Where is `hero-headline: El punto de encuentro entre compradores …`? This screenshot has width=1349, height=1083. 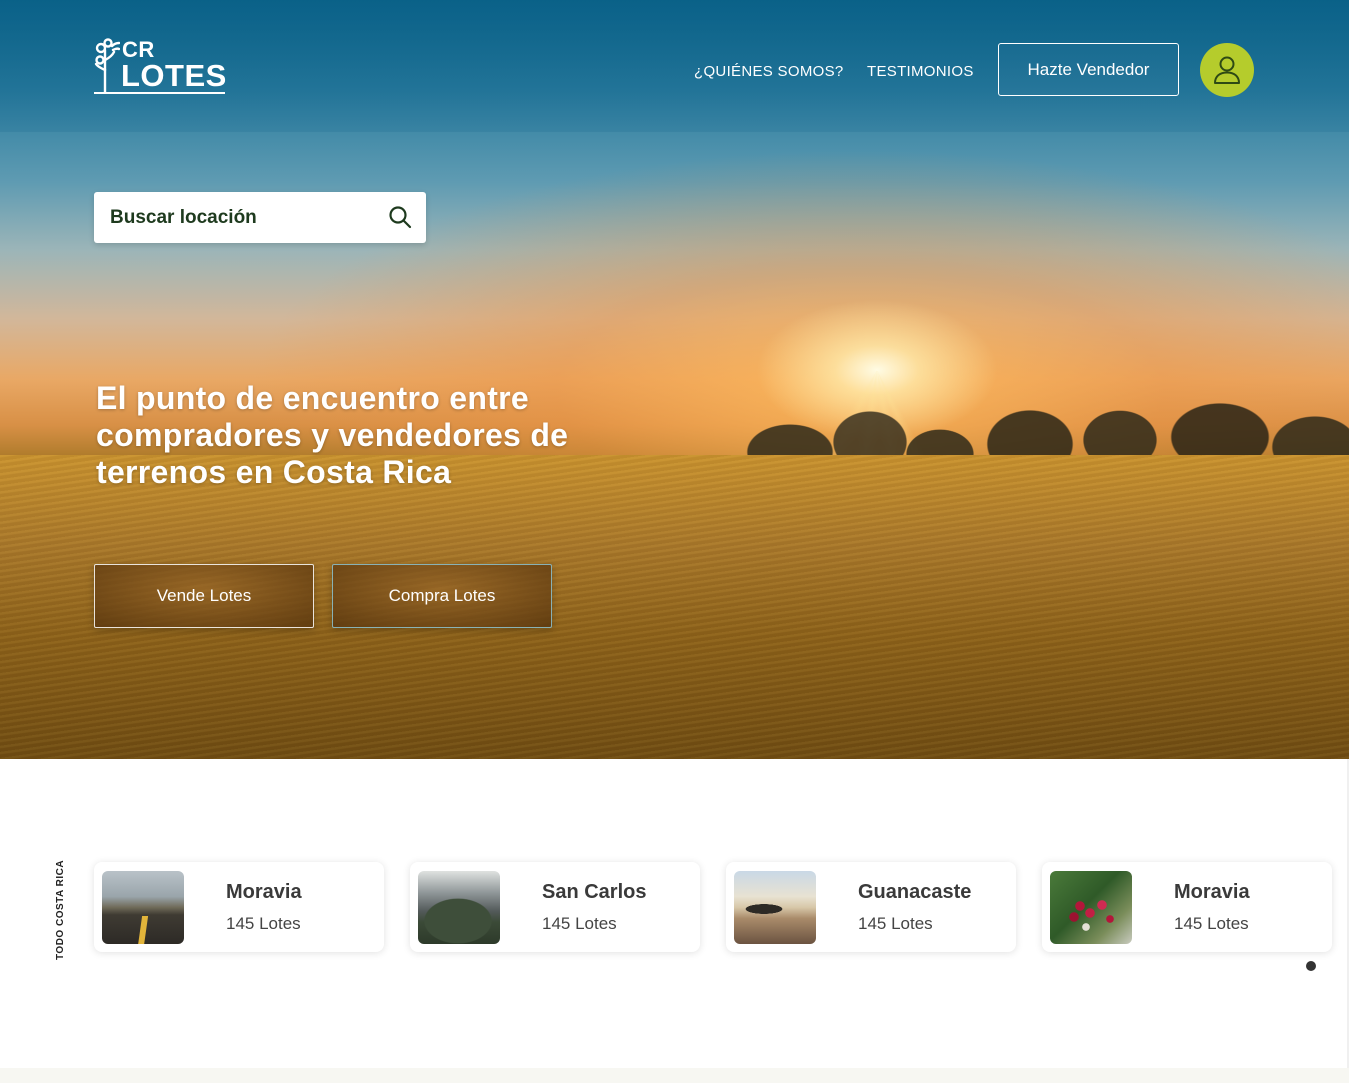 hero-headline: El punto de encuentro entre compradores … is located at coordinates (332, 435).